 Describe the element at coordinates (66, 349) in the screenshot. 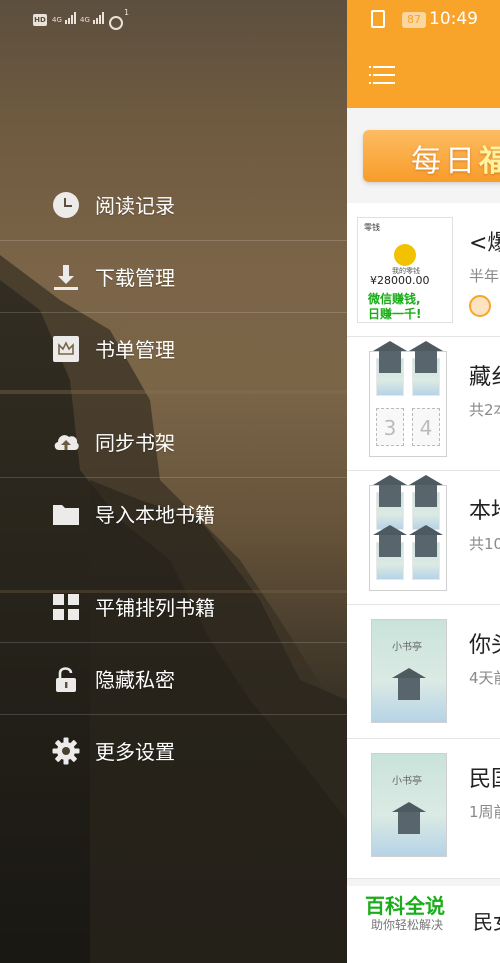

I see `crown-card-icon` at that location.